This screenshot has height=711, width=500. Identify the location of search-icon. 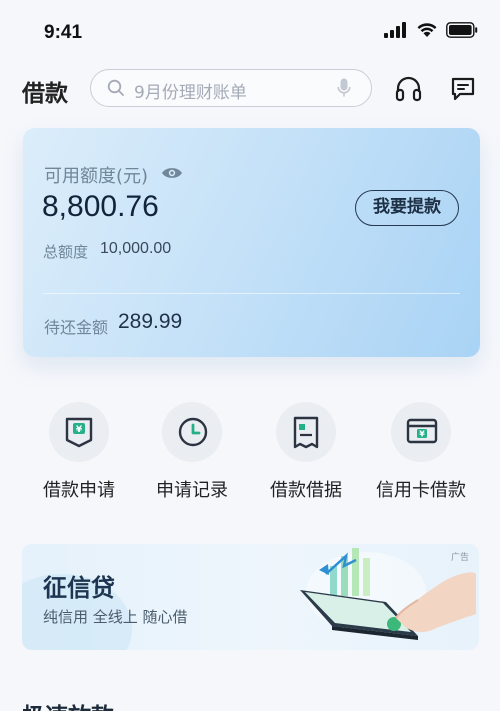
(115, 87).